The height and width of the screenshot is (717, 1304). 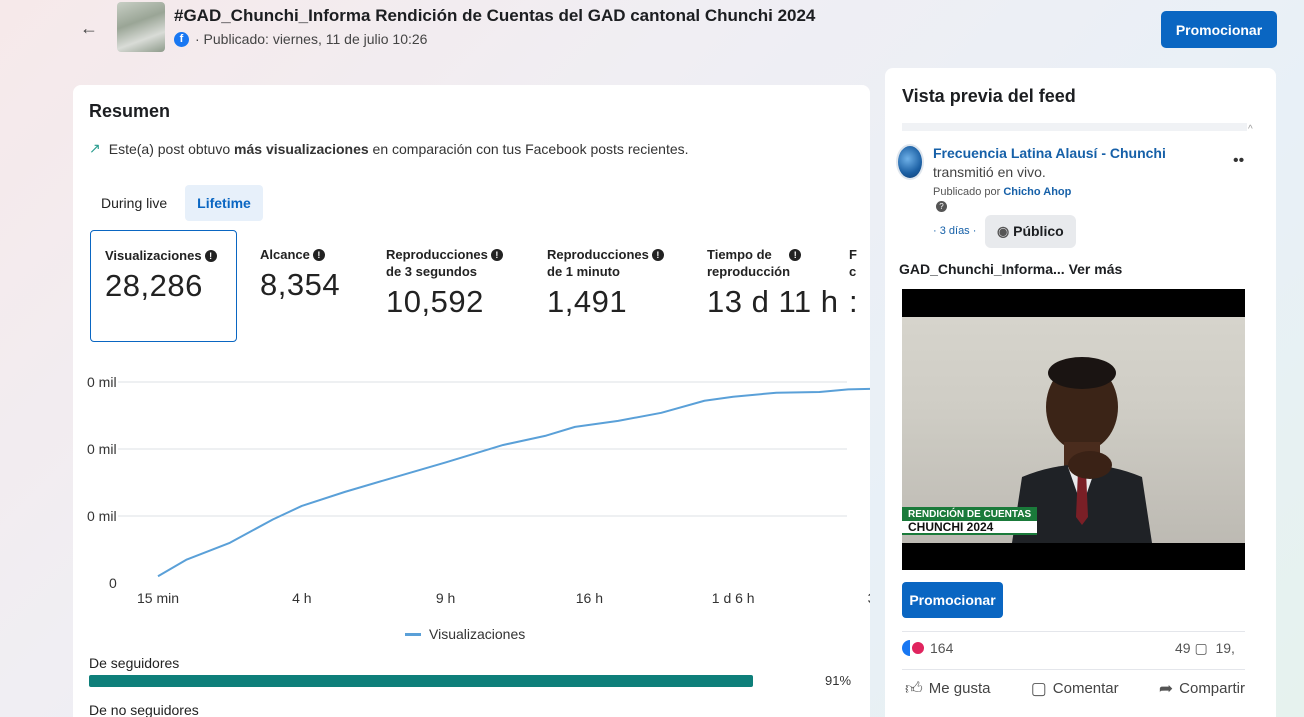 What do you see at coordinates (587, 301) in the screenshot?
I see `metric-value: 1,491` at bounding box center [587, 301].